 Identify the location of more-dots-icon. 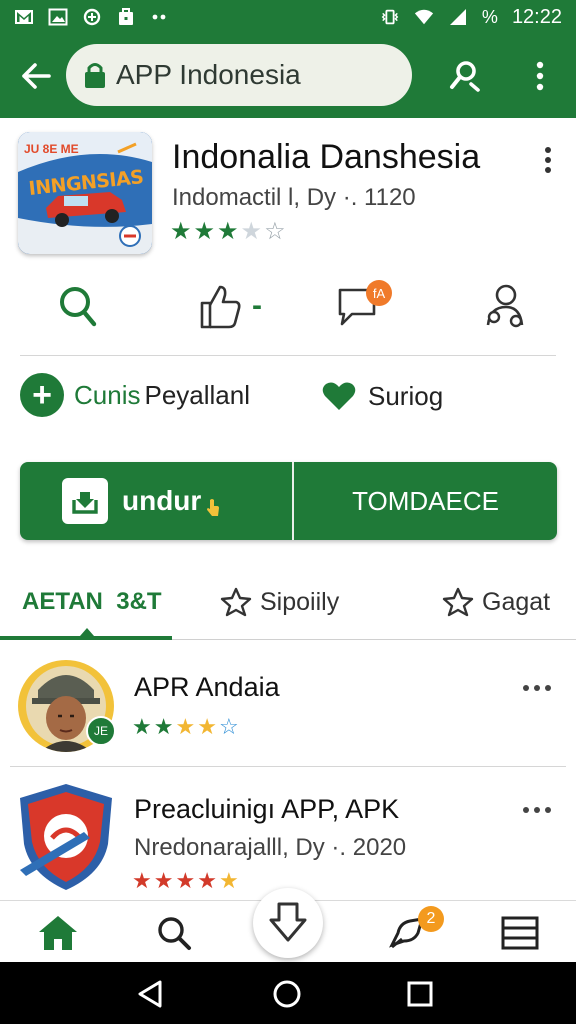
(159, 17).